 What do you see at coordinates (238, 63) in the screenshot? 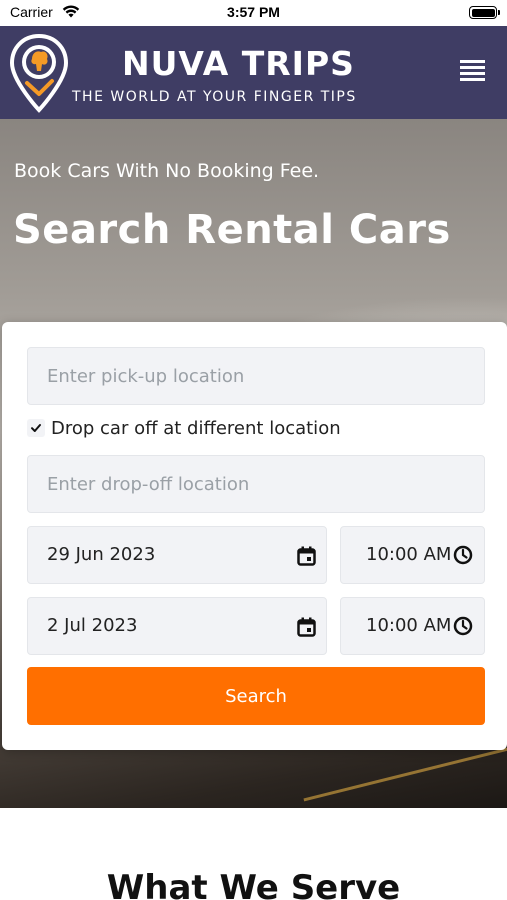
I see `brand-title: NUVA TRIPS` at bounding box center [238, 63].